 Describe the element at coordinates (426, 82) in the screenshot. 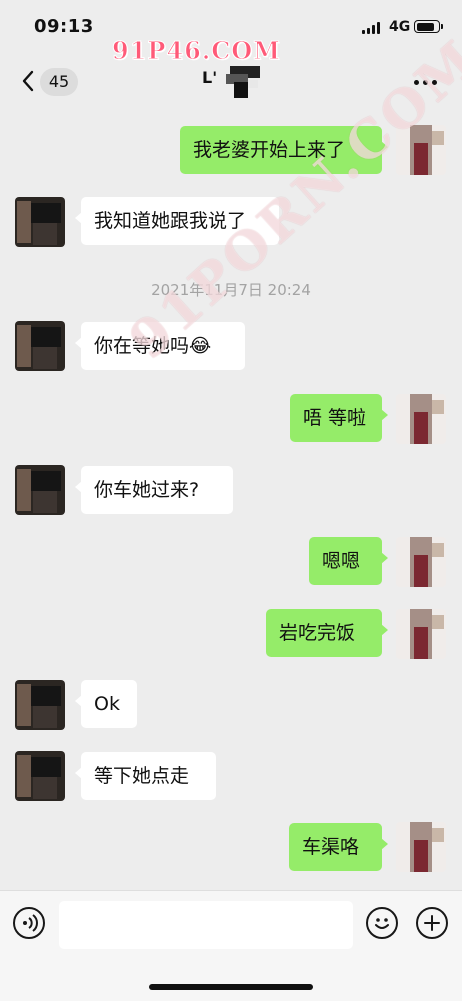

I see `ellipsis-icon` at that location.